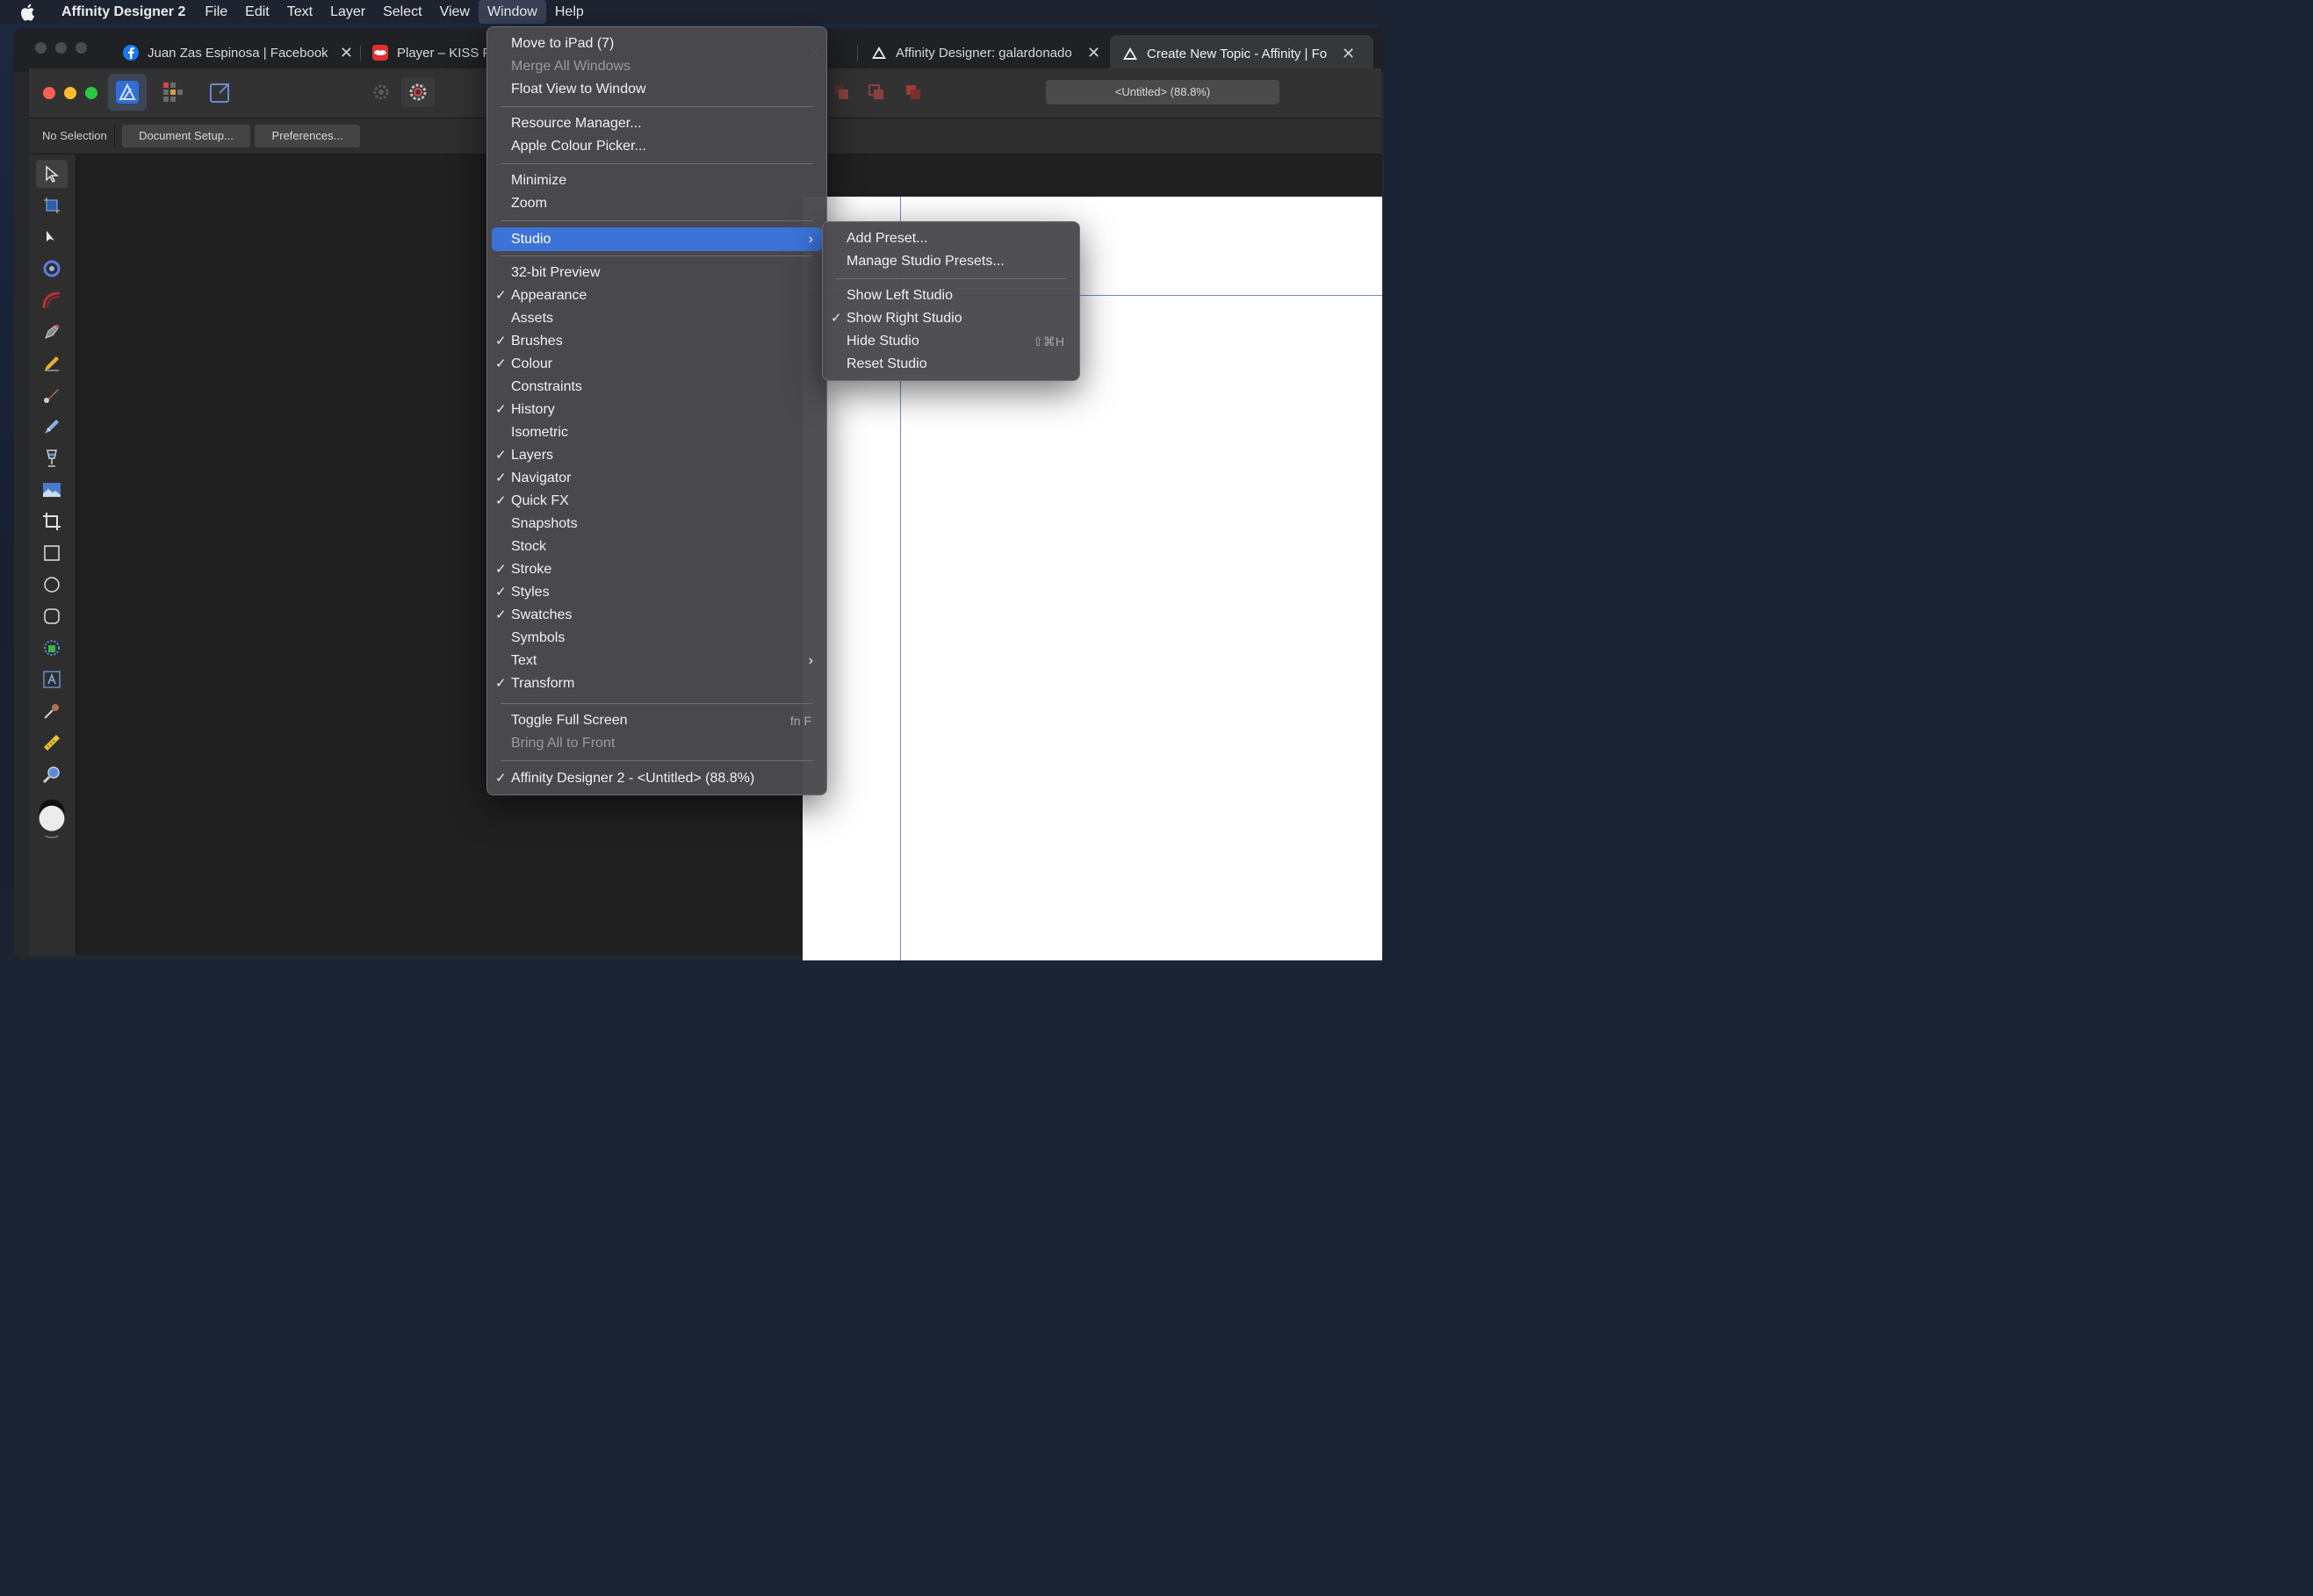 The width and height of the screenshot is (2313, 1596). I want to click on menu-item-brushes: ✓ Brushes, so click(657, 341).